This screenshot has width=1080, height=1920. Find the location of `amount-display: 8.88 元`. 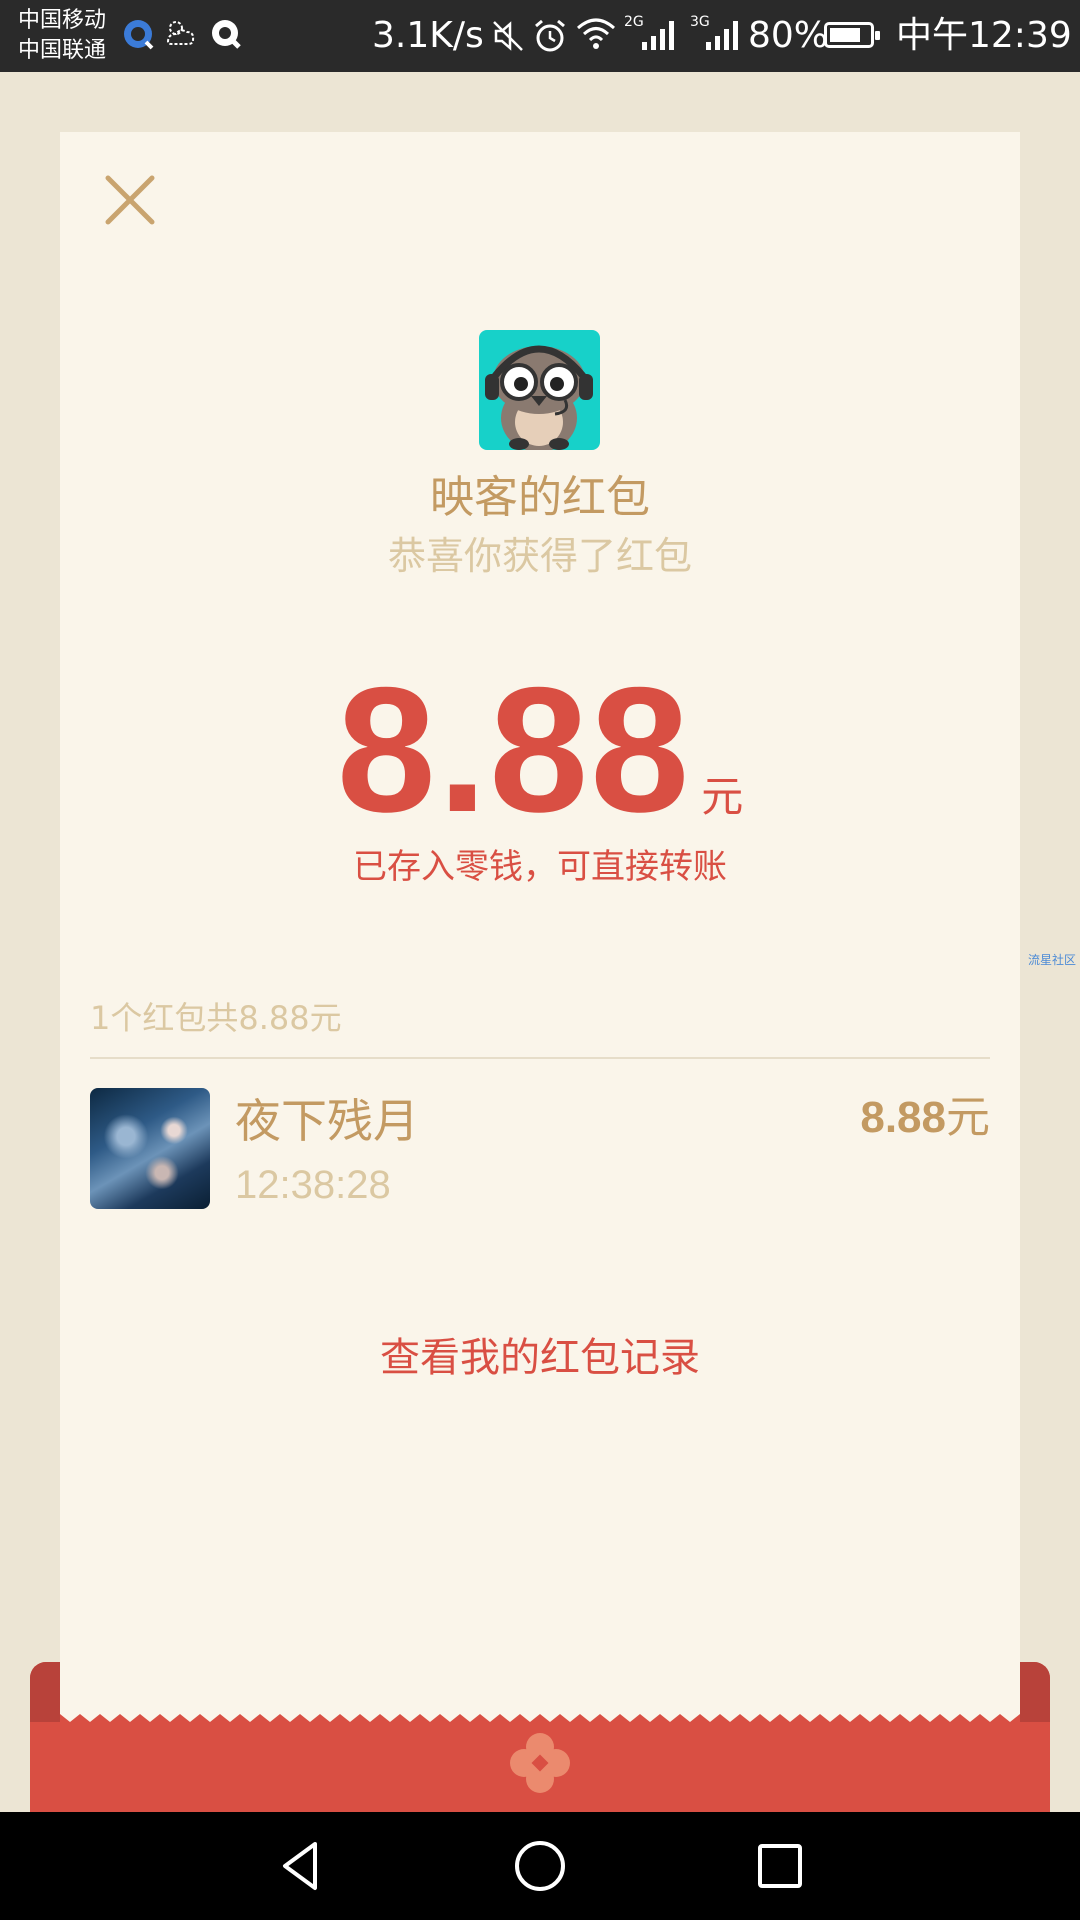

amount-display: 8.88 元 is located at coordinates (540, 750).